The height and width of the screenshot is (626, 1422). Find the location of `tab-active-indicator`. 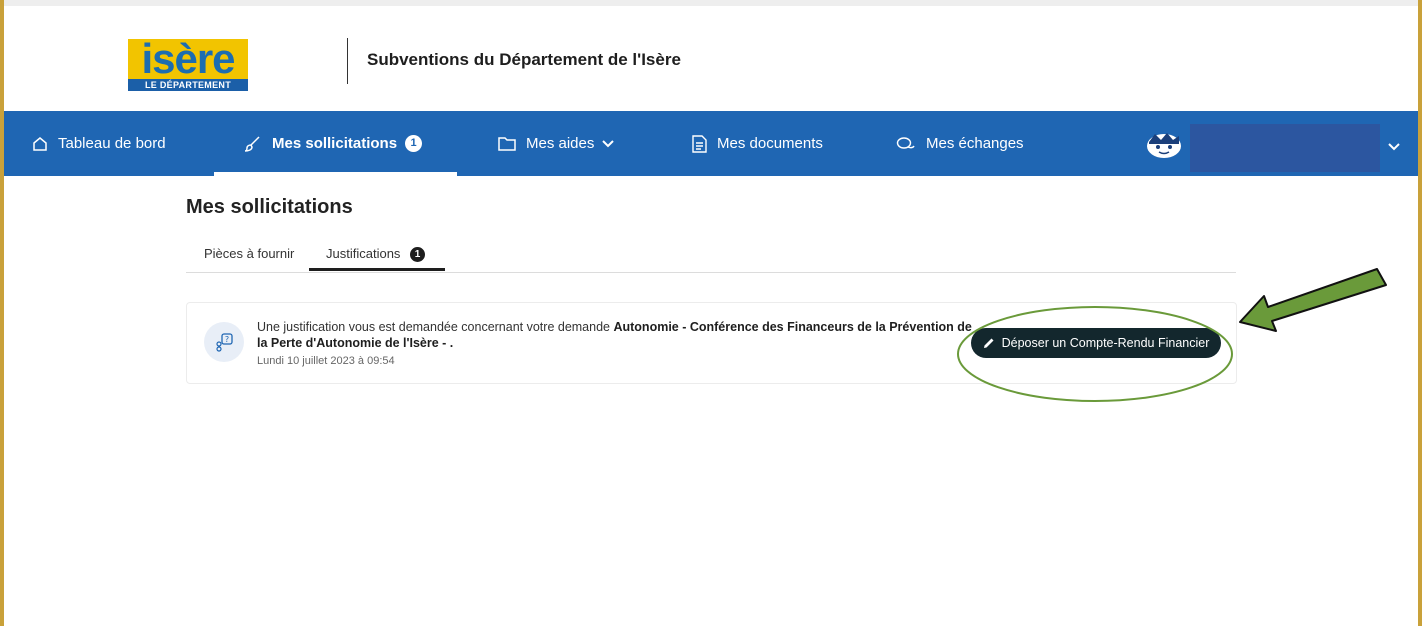

tab-active-indicator is located at coordinates (377, 269).